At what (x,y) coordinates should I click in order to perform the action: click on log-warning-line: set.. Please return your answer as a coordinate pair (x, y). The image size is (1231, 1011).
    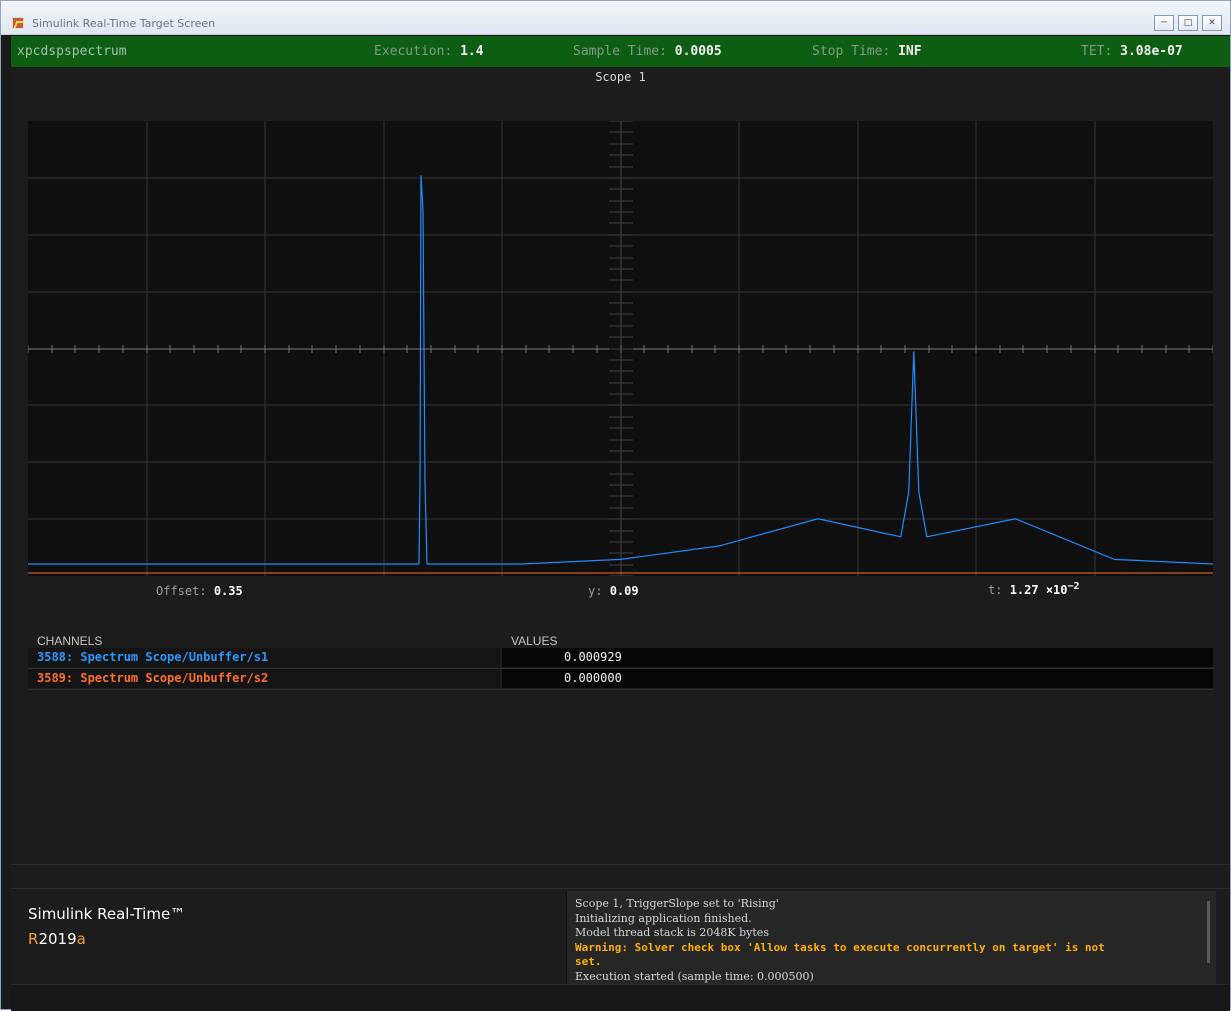
    Looking at the image, I should click on (588, 961).